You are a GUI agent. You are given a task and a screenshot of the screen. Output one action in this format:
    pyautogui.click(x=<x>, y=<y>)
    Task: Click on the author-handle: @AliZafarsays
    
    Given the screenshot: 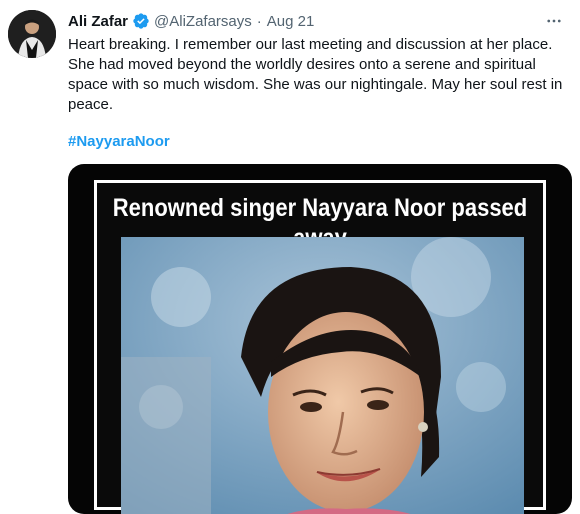 What is the action you would take?
    pyautogui.click(x=203, y=21)
    